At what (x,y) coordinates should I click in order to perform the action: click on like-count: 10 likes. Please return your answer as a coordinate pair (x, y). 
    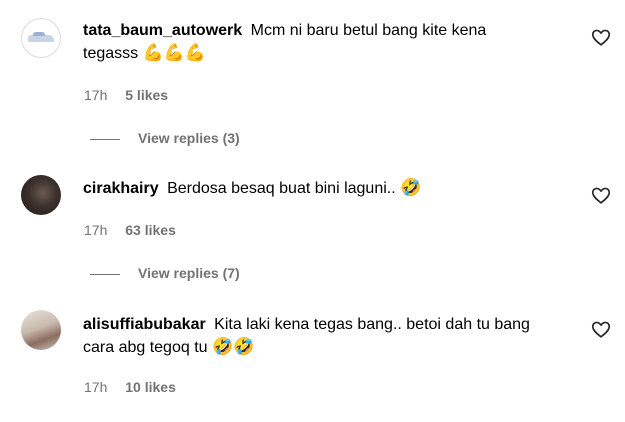
    Looking at the image, I should click on (150, 387).